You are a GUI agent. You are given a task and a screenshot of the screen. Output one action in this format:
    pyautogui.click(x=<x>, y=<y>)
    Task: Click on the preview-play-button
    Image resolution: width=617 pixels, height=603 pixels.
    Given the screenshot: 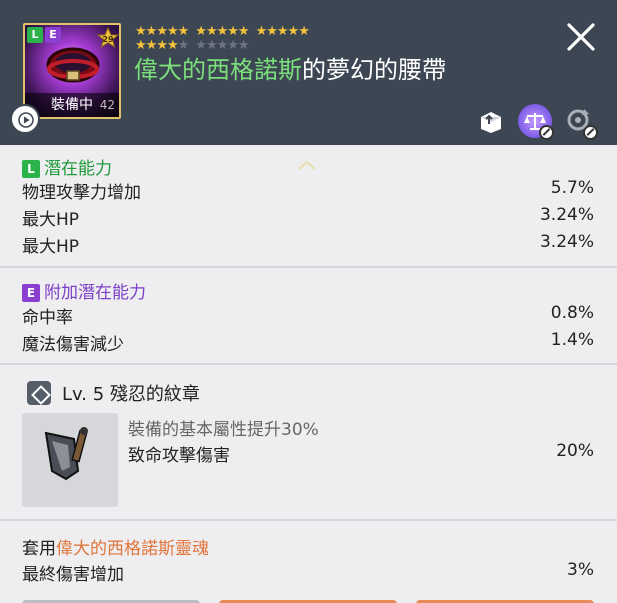 What is the action you would take?
    pyautogui.click(x=25, y=119)
    